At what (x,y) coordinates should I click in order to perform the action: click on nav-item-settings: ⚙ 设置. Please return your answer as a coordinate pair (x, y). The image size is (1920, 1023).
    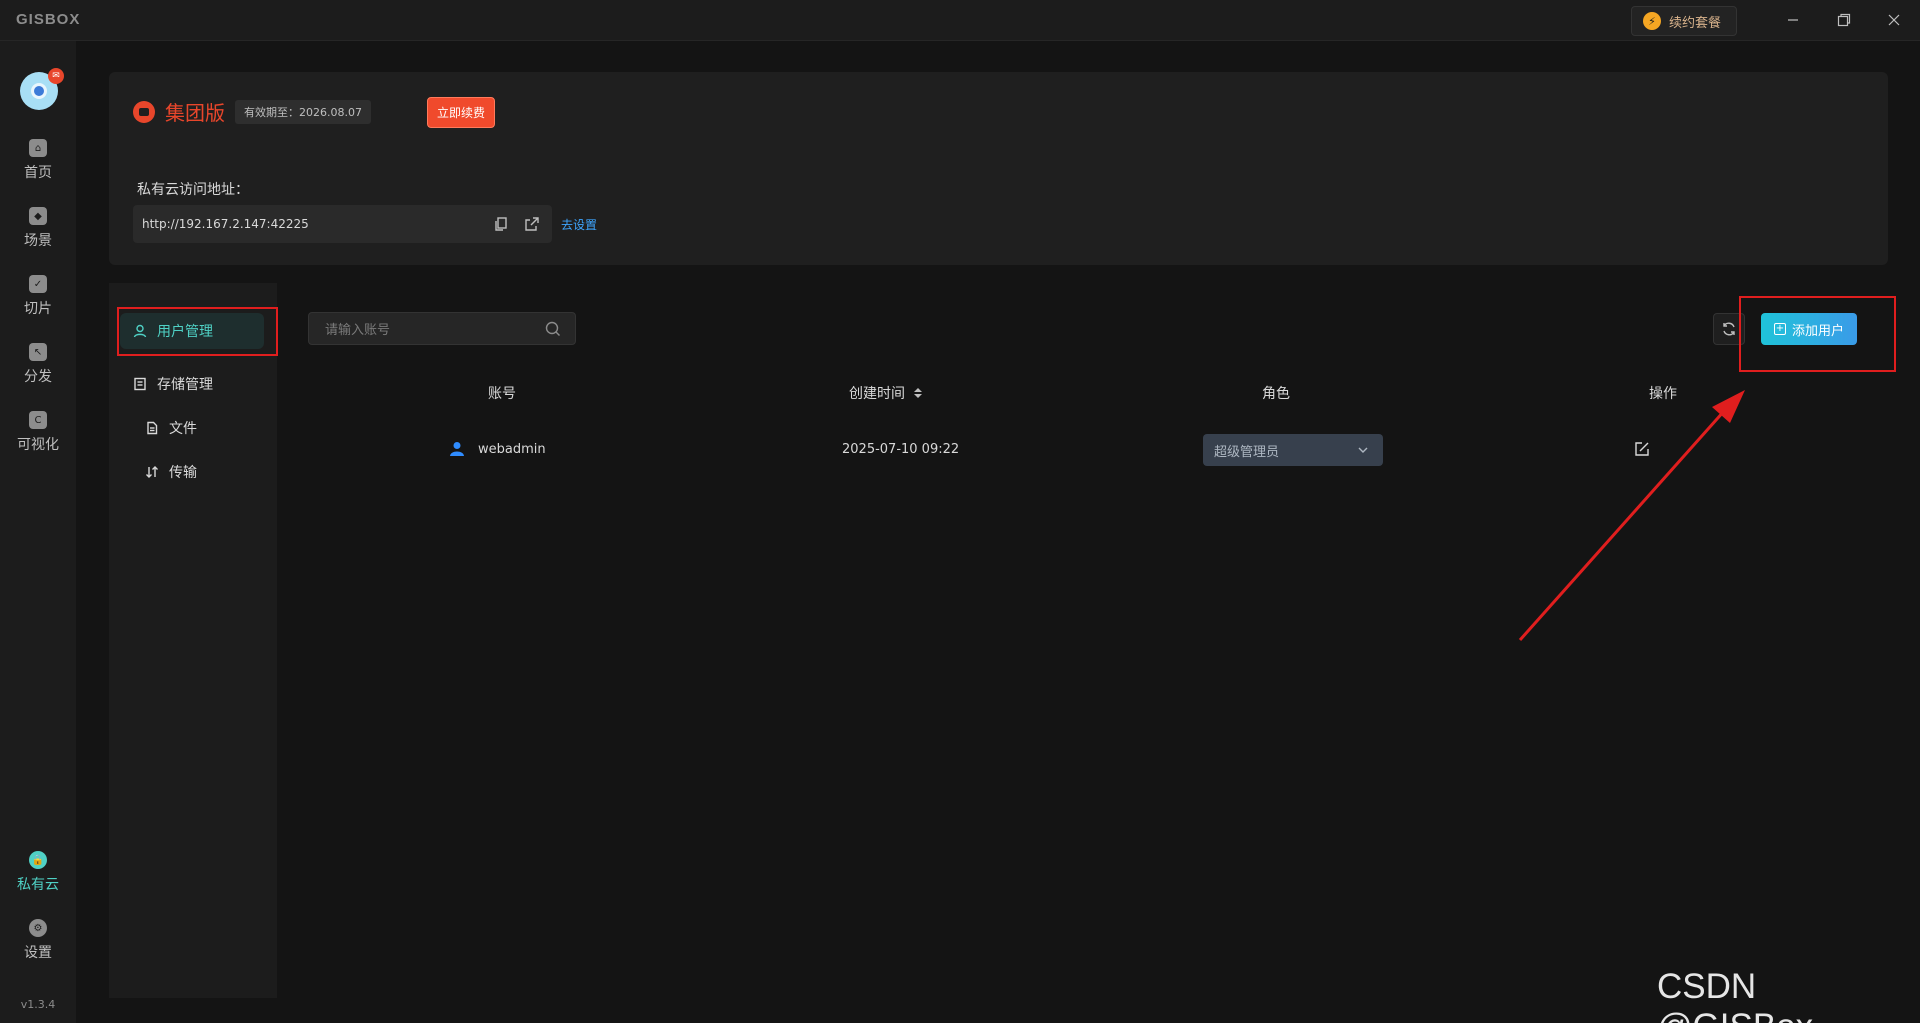
    Looking at the image, I should click on (38, 947).